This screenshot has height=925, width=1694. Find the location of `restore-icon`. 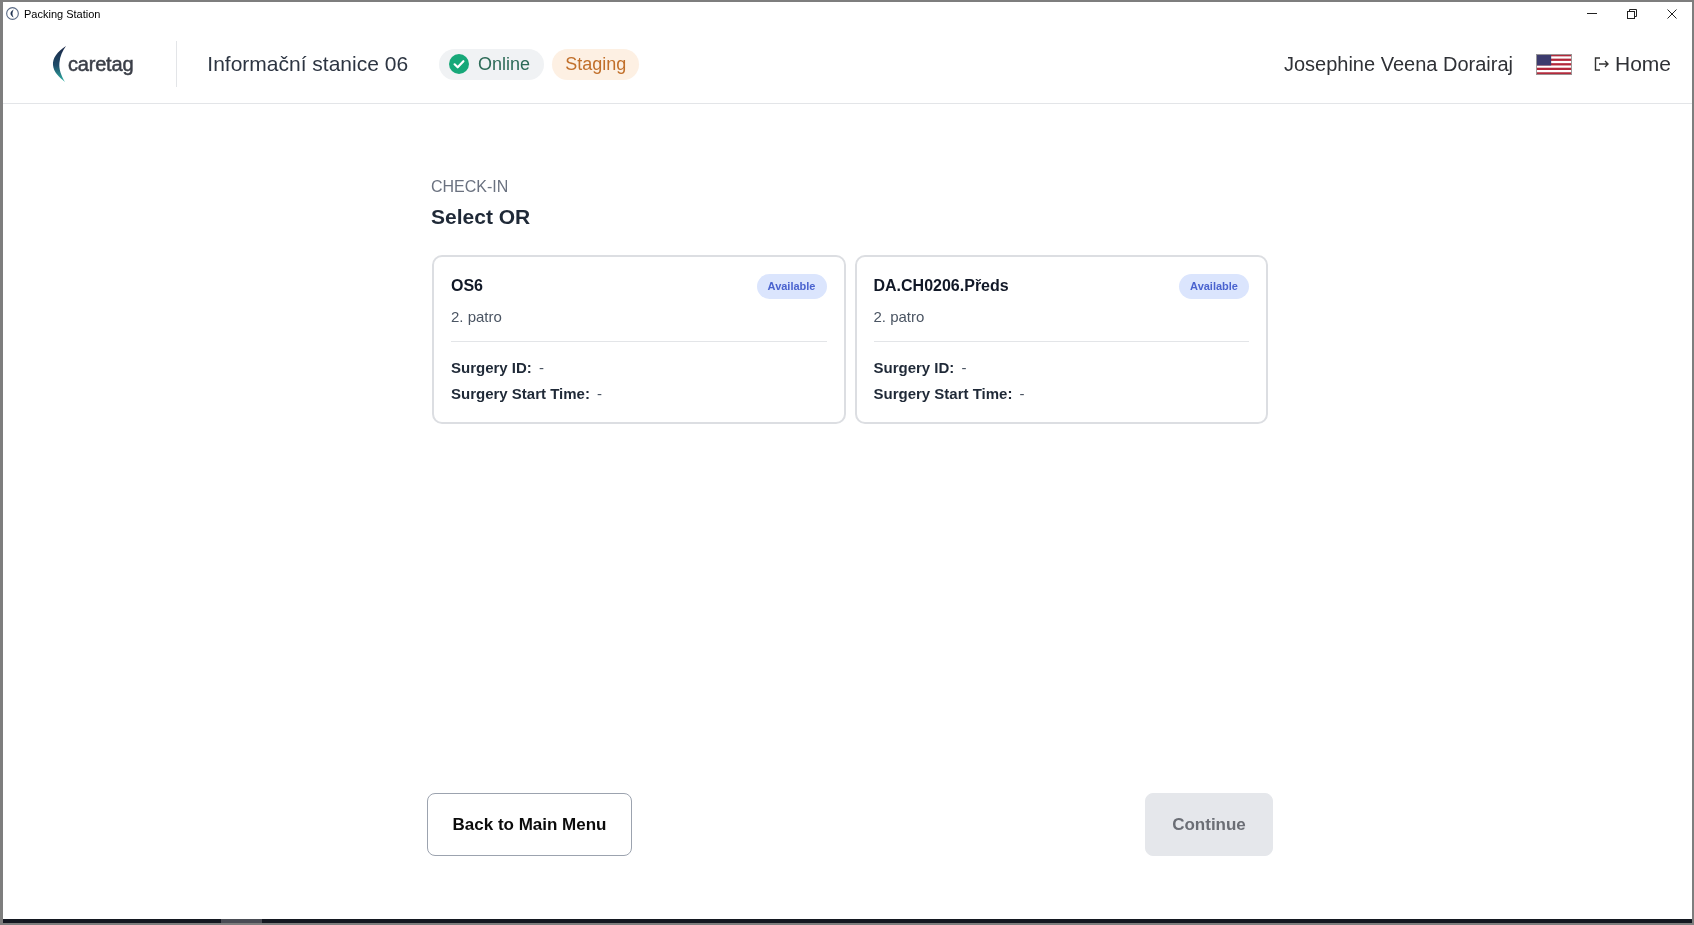

restore-icon is located at coordinates (1632, 13).